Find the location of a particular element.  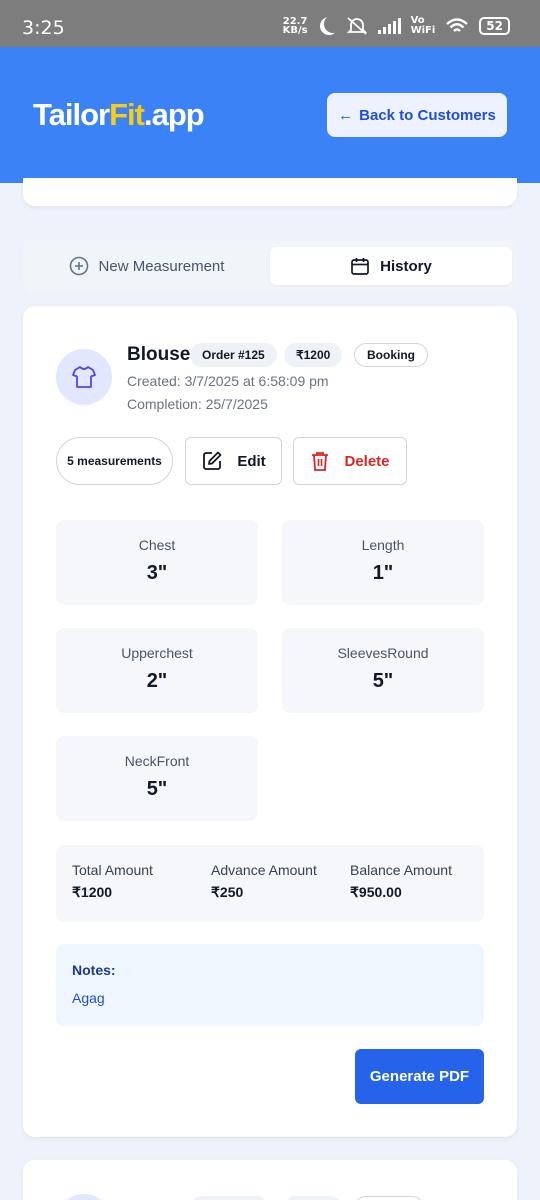

advance-amount: Advance Amount ₹250 is located at coordinates (264, 881).